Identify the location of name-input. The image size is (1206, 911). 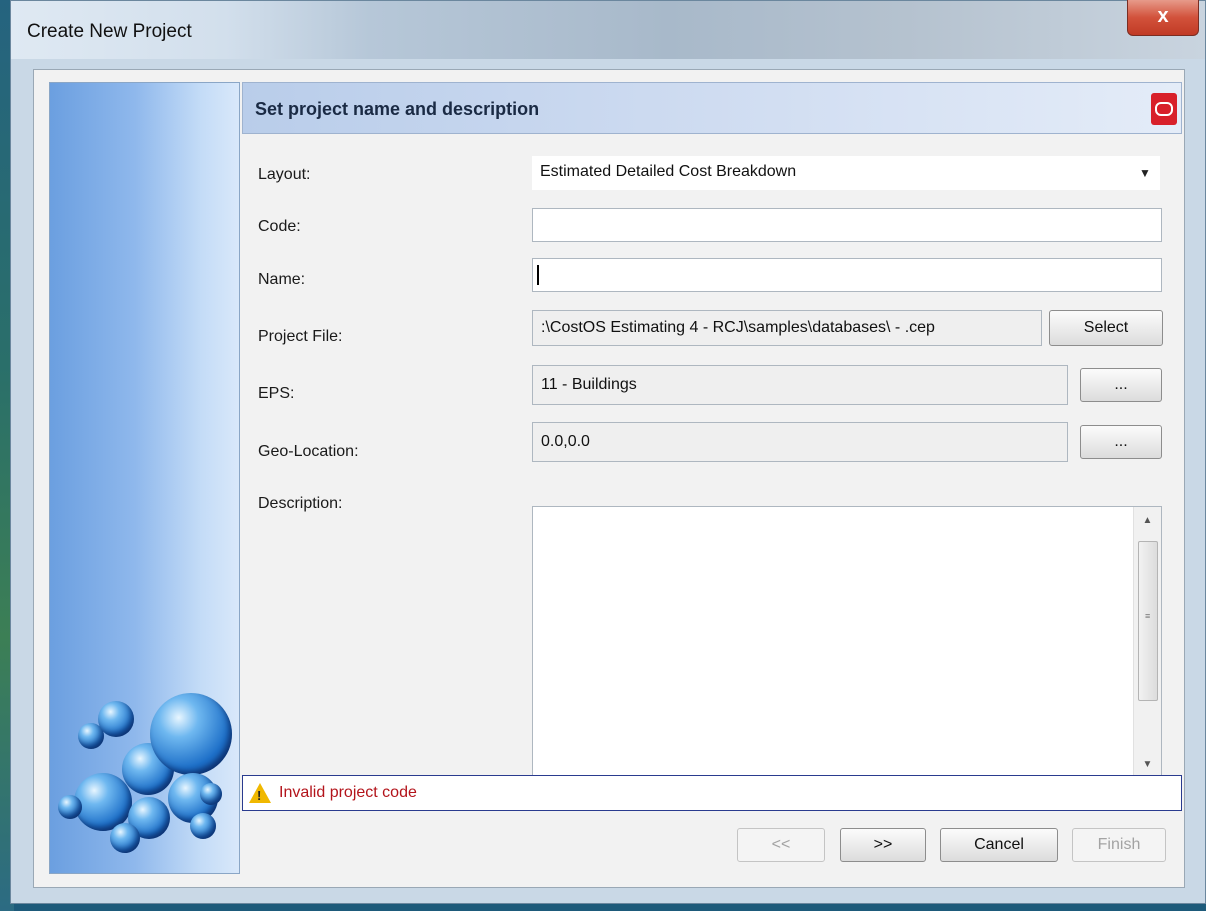
(847, 275).